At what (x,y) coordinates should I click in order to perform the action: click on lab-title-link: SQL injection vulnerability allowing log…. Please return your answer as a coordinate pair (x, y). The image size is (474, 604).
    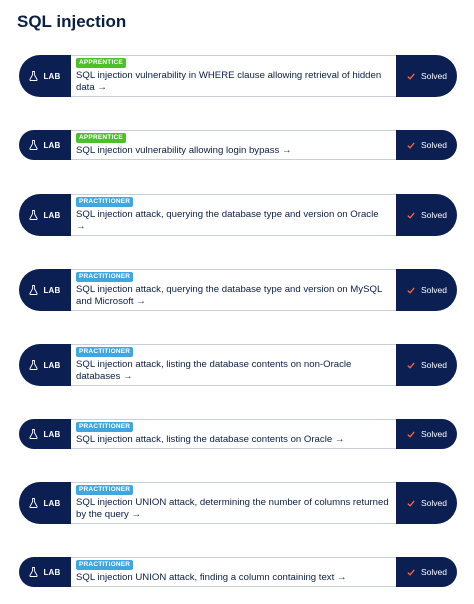
    Looking at the image, I should click on (233, 151).